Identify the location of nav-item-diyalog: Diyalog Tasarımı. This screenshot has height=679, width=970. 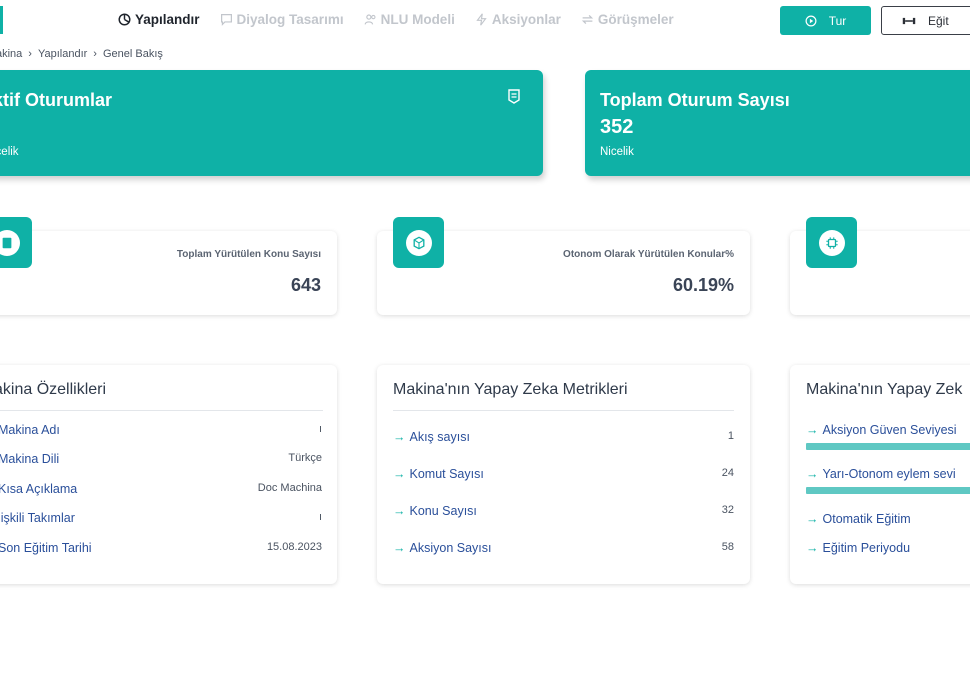
(282, 19).